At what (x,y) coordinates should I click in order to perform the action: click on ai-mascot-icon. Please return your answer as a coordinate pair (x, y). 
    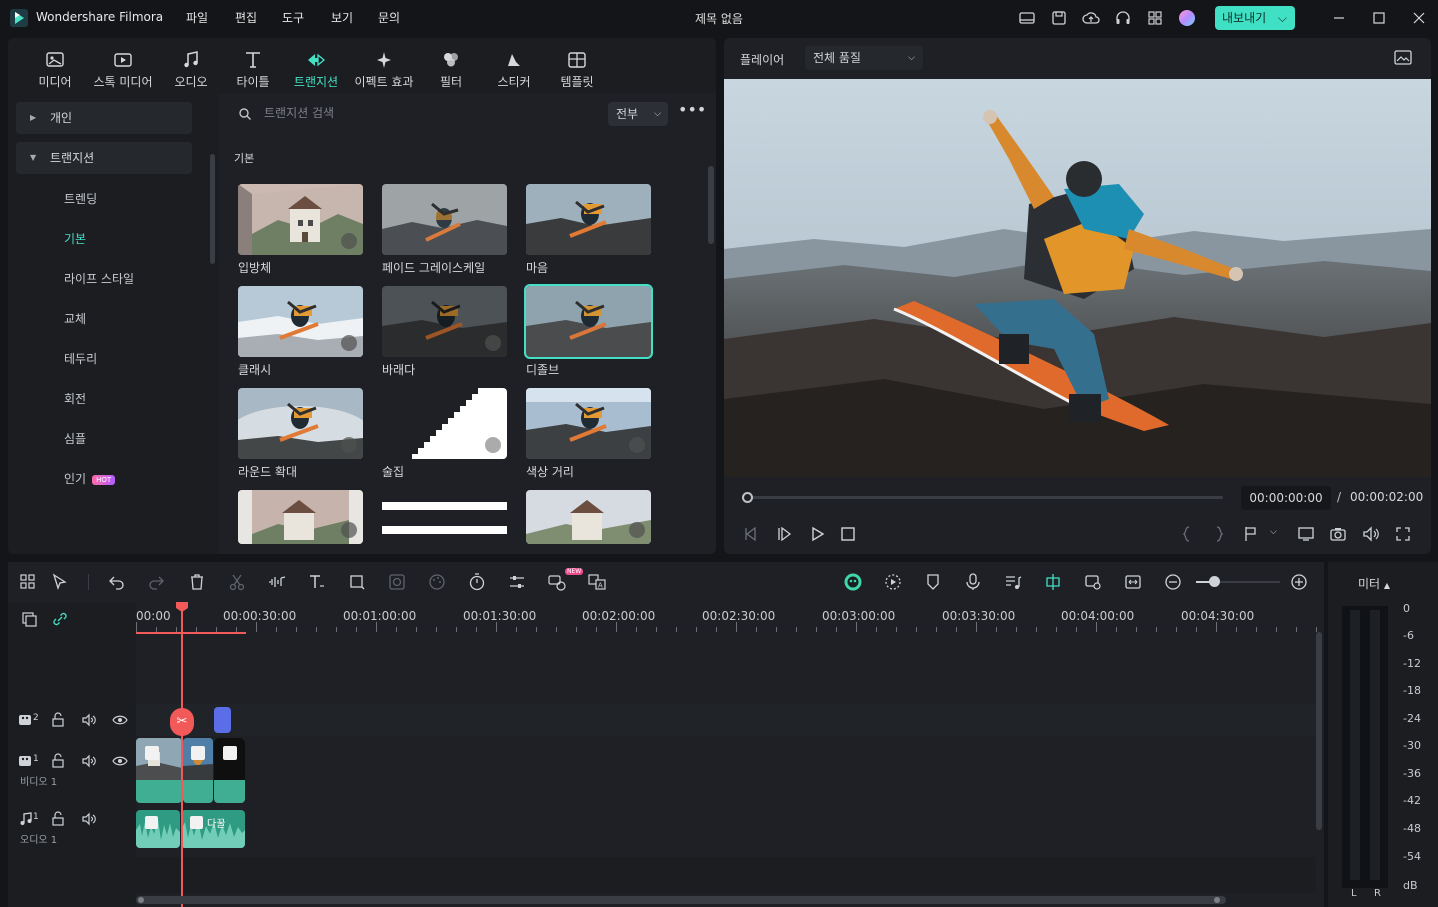
    Looking at the image, I should click on (853, 582).